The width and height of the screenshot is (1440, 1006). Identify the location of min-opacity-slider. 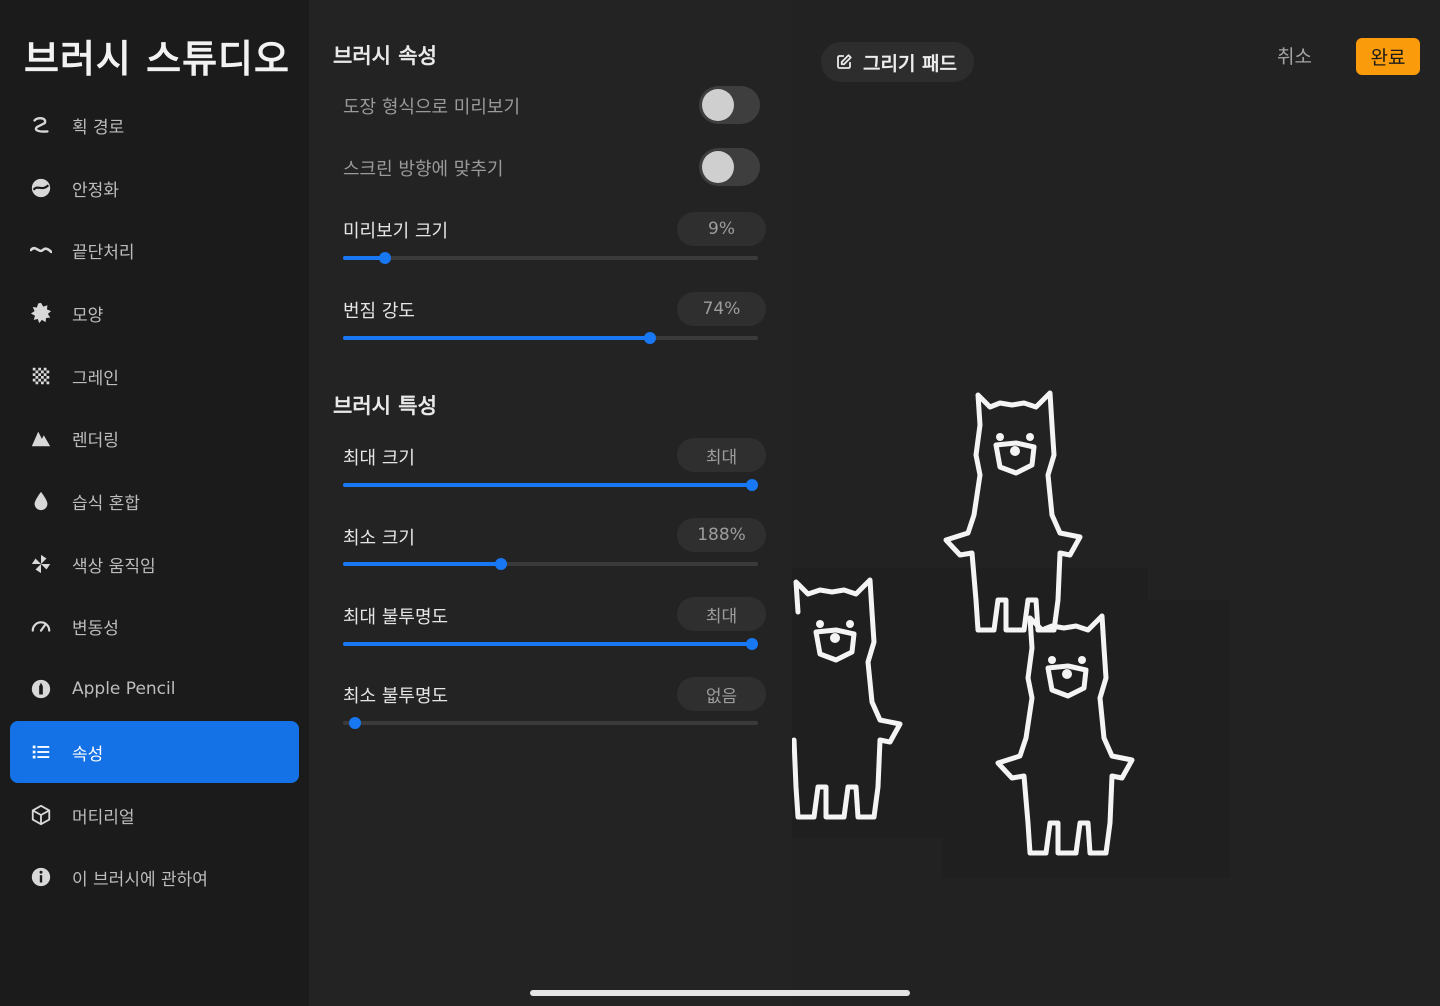
(550, 723).